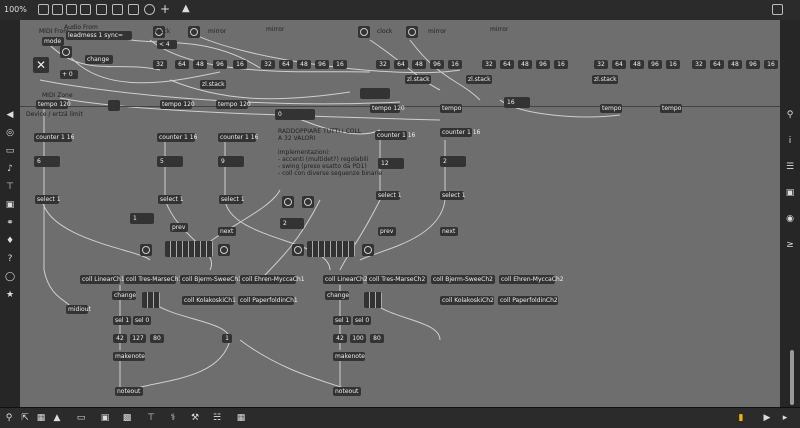 The image size is (800, 428). Describe the element at coordinates (790, 221) in the screenshot. I see `camera-icon` at that location.